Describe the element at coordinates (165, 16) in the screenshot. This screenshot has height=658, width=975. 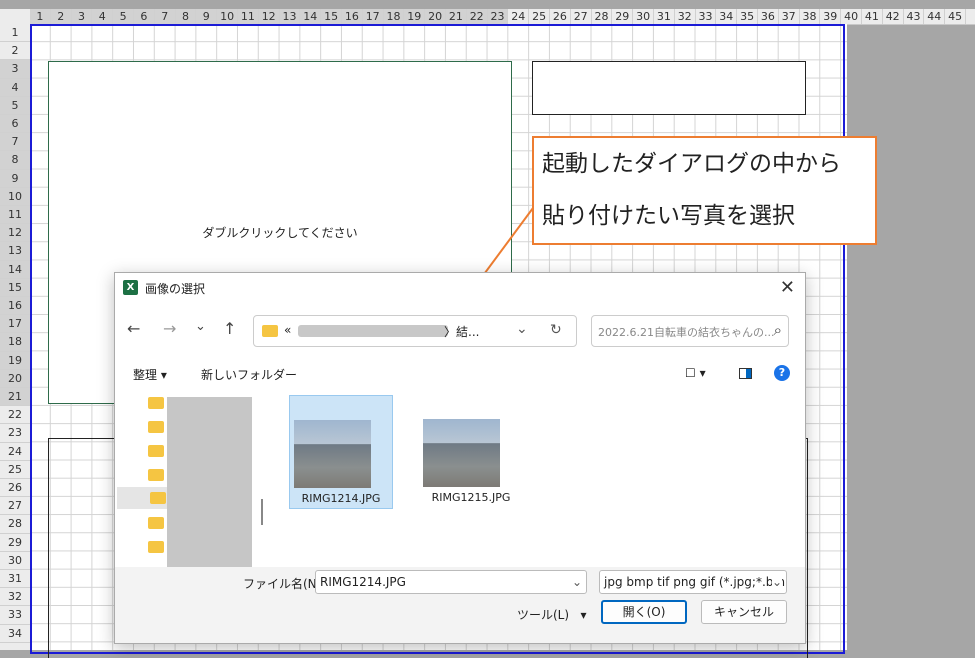
I see `column-header: 7` at that location.